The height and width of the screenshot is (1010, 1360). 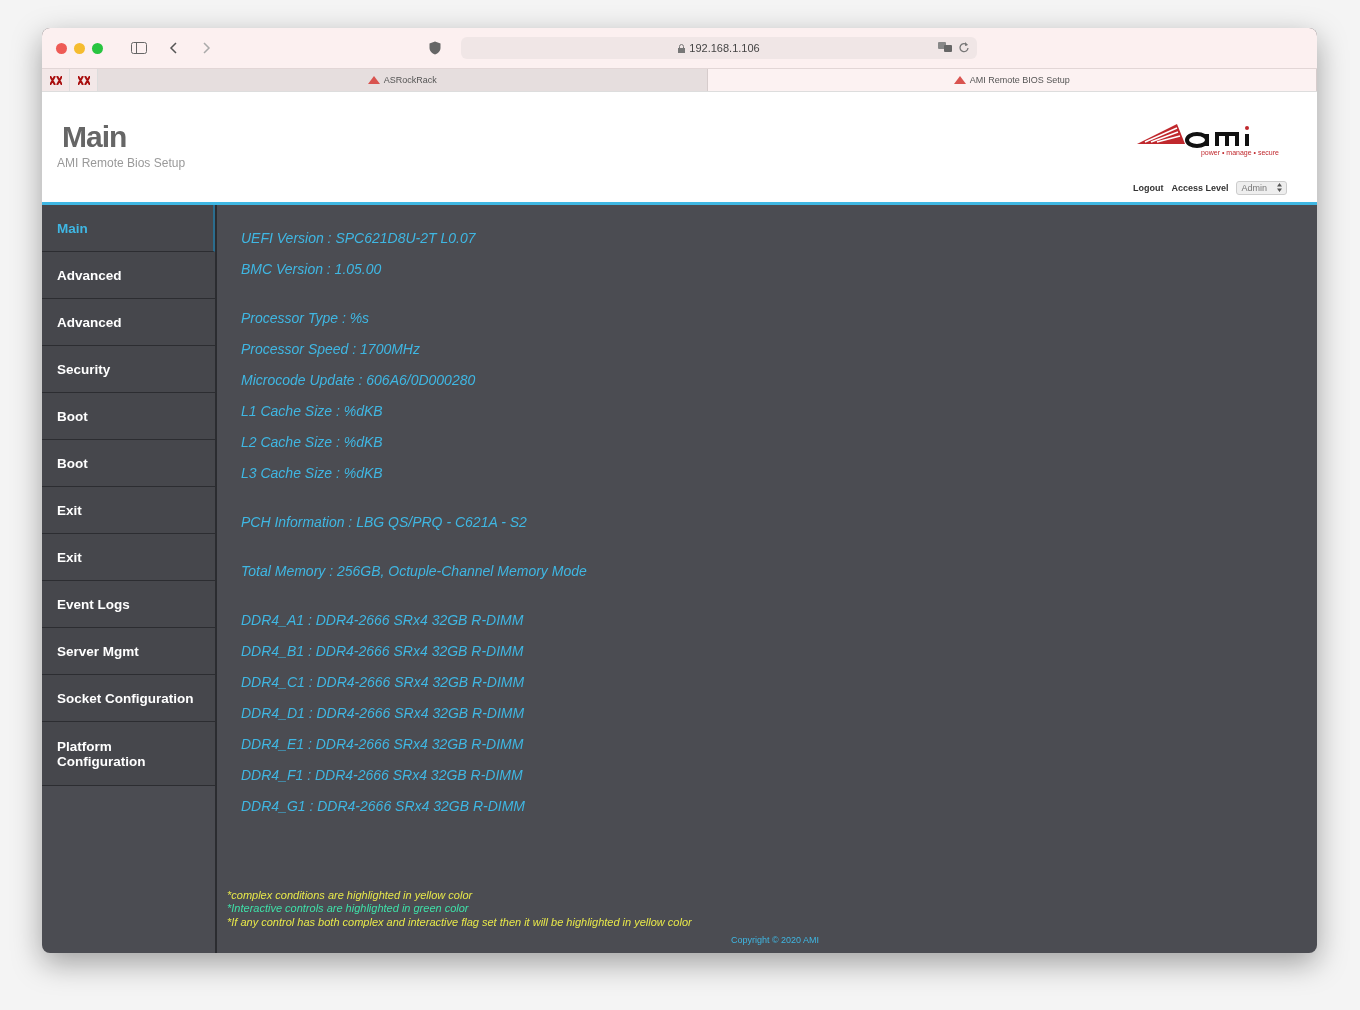 I want to click on info-line: DDR4_A1 : DDR4-2666 SRx4 32GB R-DIMM, so click(x=383, y=620).